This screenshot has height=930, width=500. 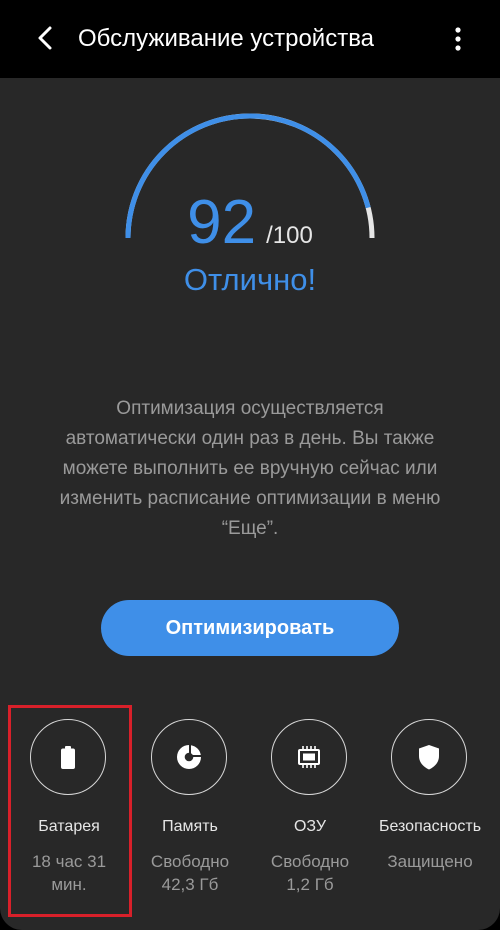 I want to click on battery-tile-circle, so click(x=68, y=757).